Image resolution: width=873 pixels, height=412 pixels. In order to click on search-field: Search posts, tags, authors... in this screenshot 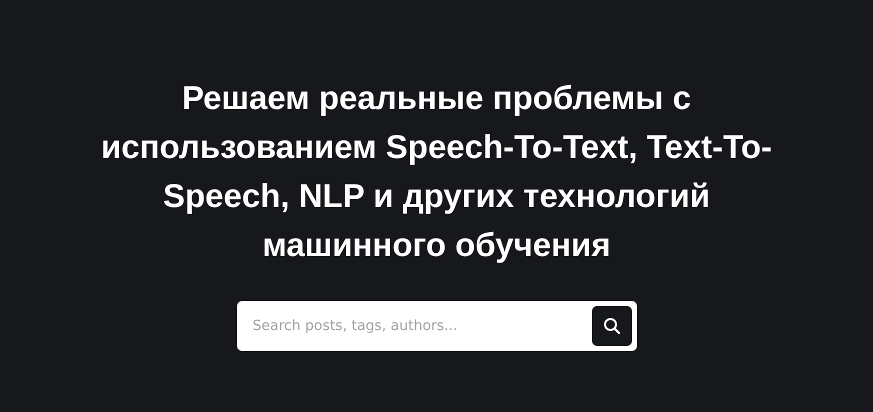, I will do `click(421, 326)`.